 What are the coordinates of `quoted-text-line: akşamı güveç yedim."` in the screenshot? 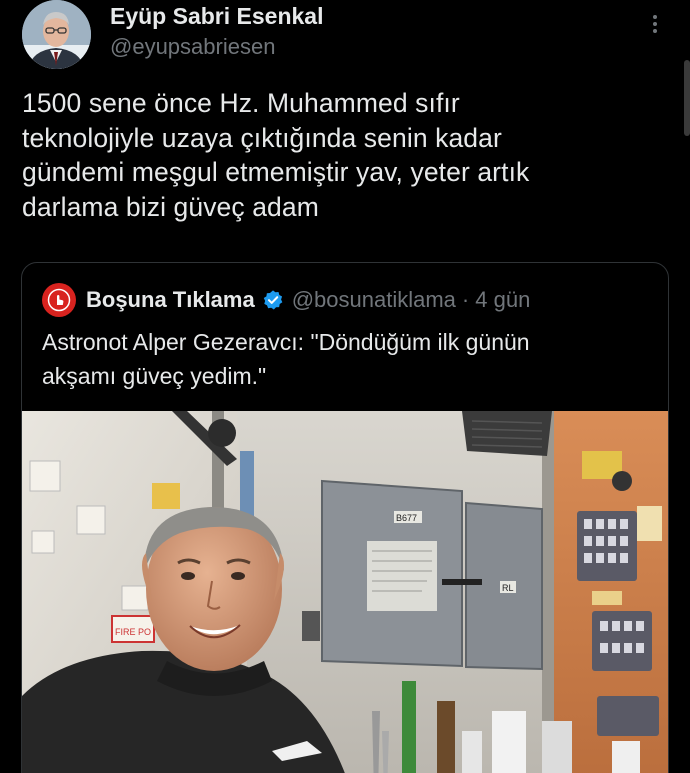 It's located at (154, 376).